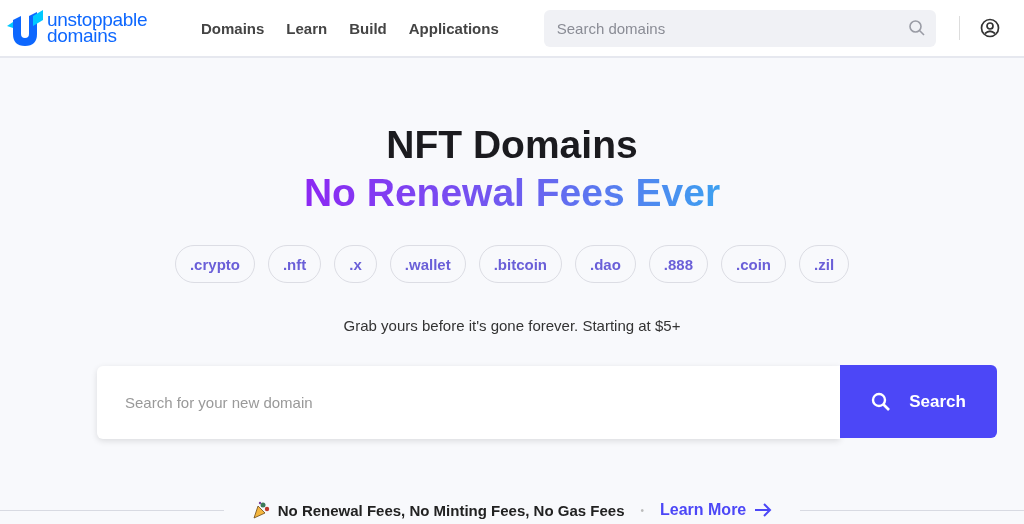 This screenshot has height=524, width=1024. What do you see at coordinates (307, 28) in the screenshot?
I see `nav-link: Learn` at bounding box center [307, 28].